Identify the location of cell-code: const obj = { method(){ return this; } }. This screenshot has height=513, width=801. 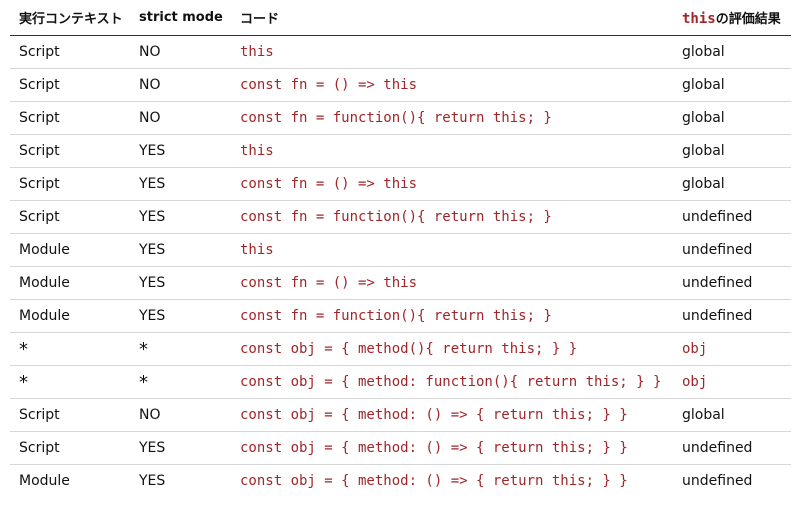
(452, 349).